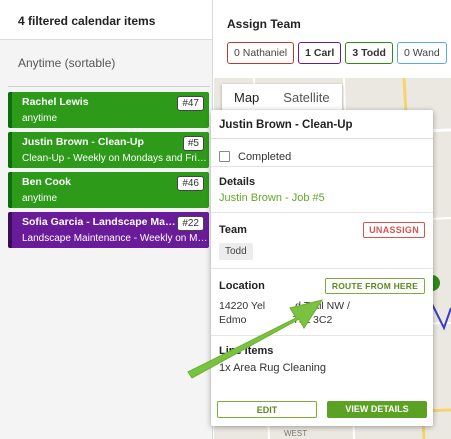 The image size is (451, 439). Describe the element at coordinates (67, 63) in the screenshot. I see `section-label: Anytime (sortable)` at that location.